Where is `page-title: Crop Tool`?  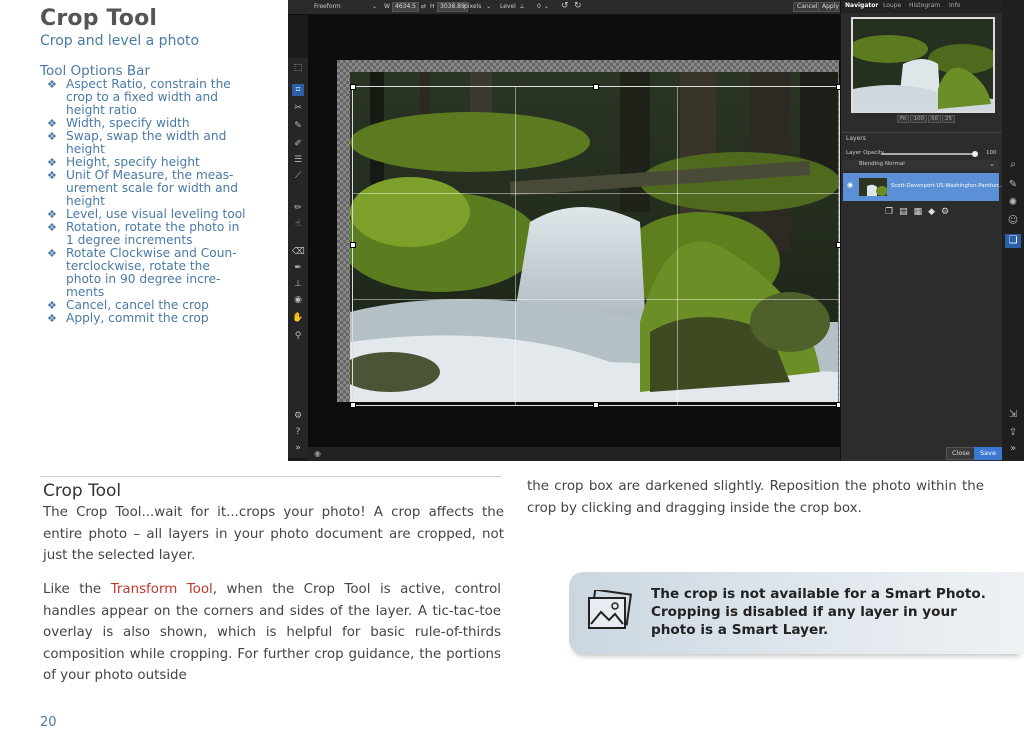 page-title: Crop Tool is located at coordinates (99, 18).